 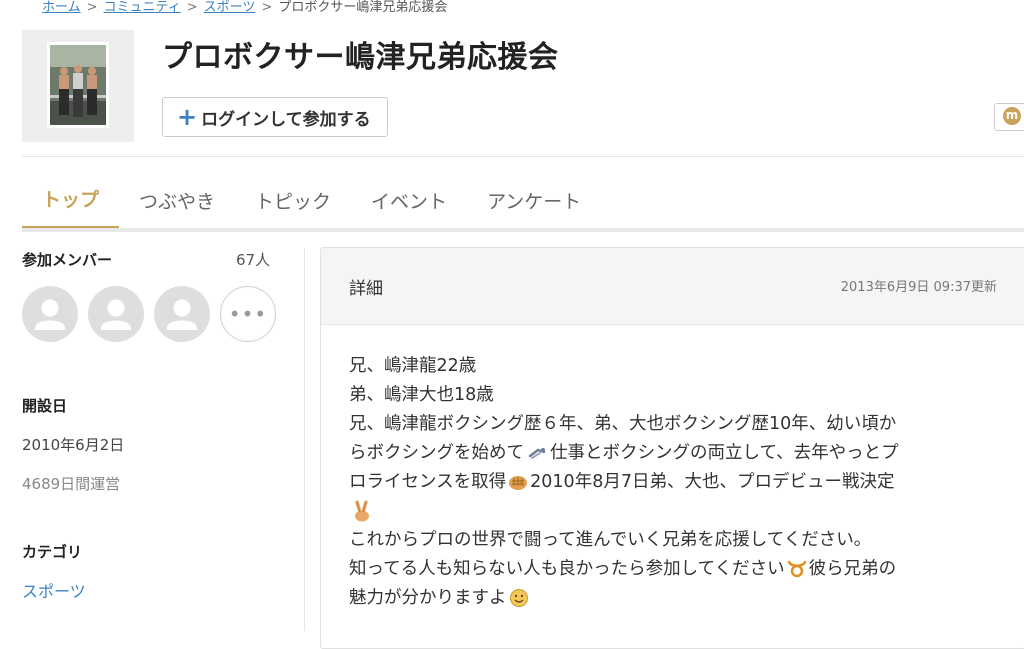 What do you see at coordinates (796, 569) in the screenshot?
I see `taurus-emoji-icon` at bounding box center [796, 569].